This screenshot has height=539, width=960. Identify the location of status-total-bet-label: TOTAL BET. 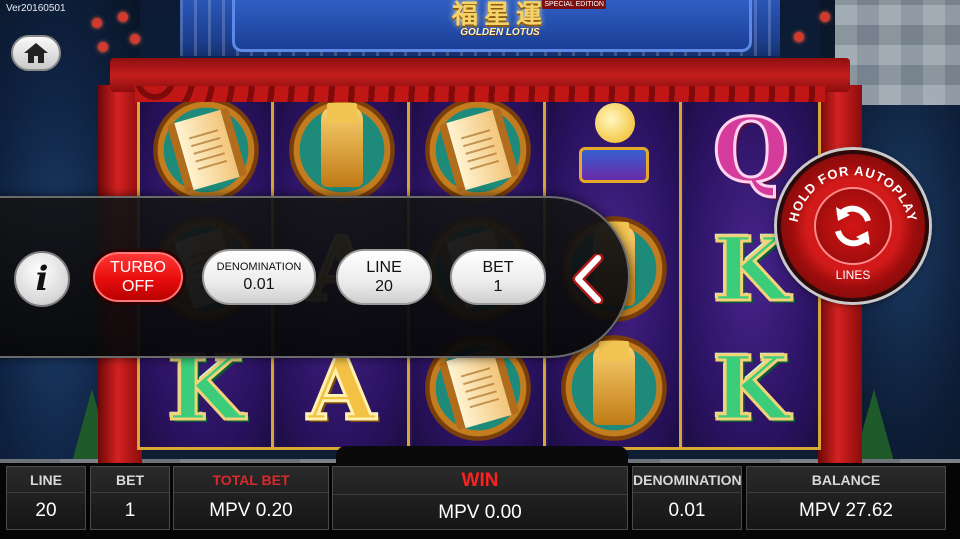
(251, 480).